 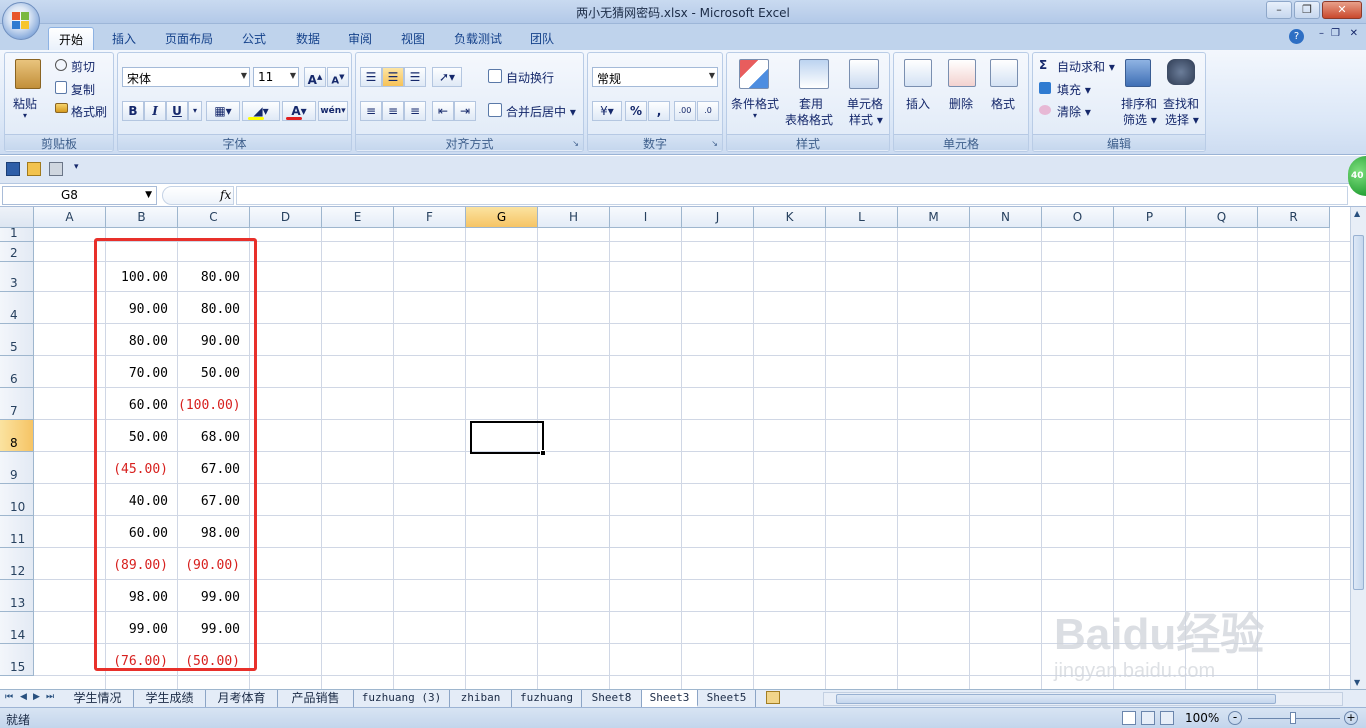 What do you see at coordinates (17, 564) in the screenshot?
I see `row-header-12: 12` at bounding box center [17, 564].